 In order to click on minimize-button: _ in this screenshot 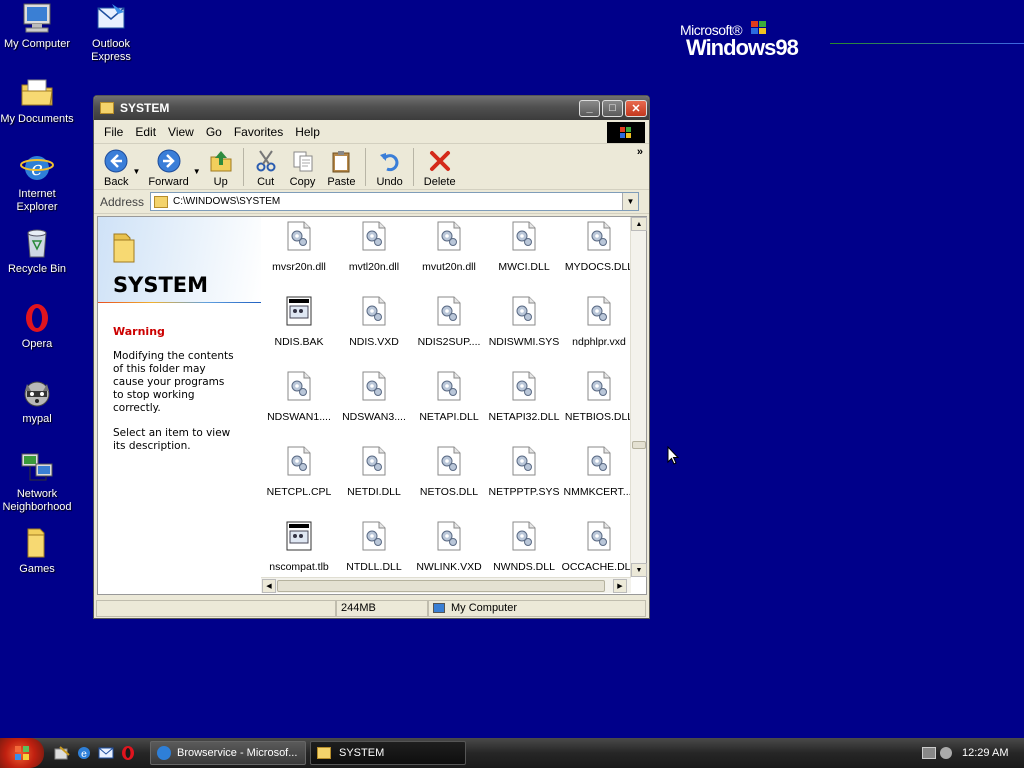, I will do `click(589, 108)`.